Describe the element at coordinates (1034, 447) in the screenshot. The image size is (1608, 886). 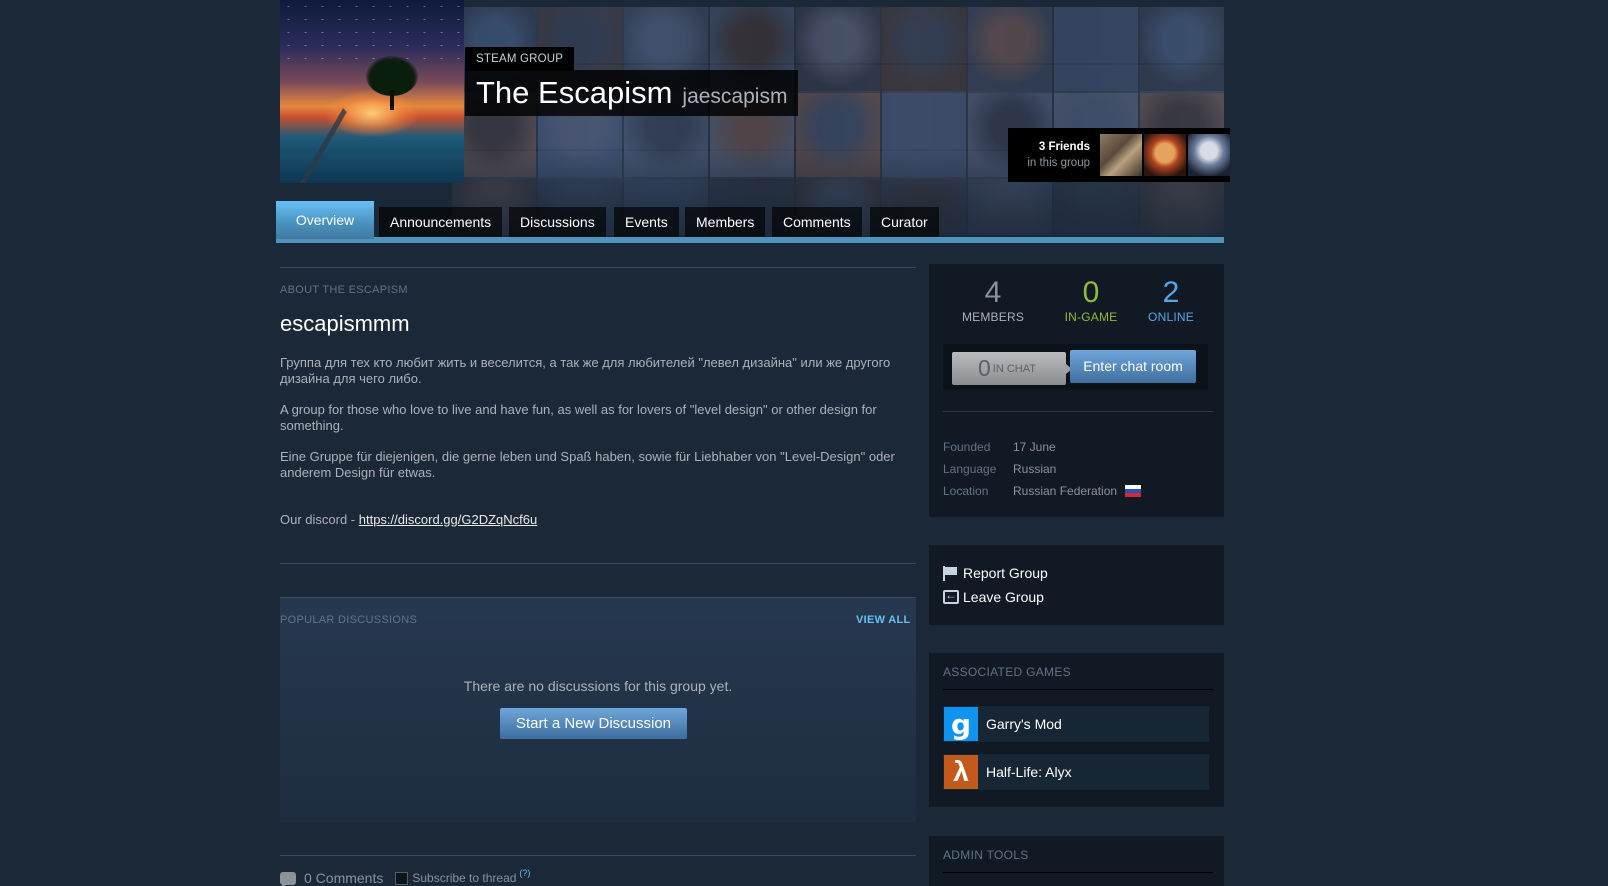
I see `founded-value: 17 June` at that location.